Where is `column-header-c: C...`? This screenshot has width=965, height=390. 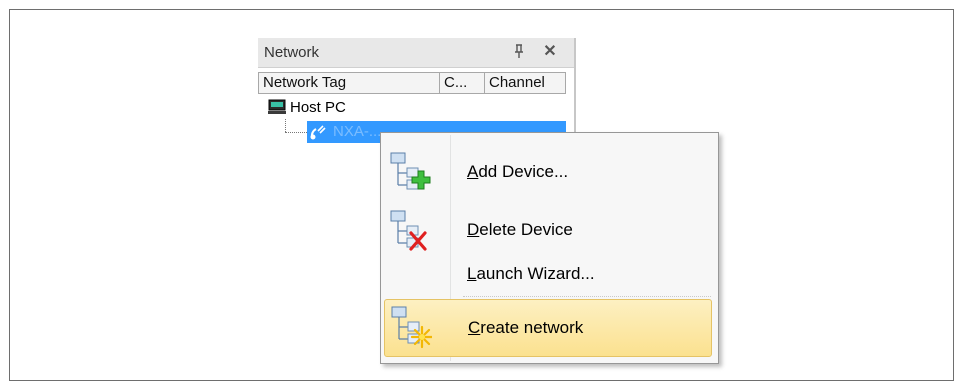
column-header-c: C... is located at coordinates (462, 83).